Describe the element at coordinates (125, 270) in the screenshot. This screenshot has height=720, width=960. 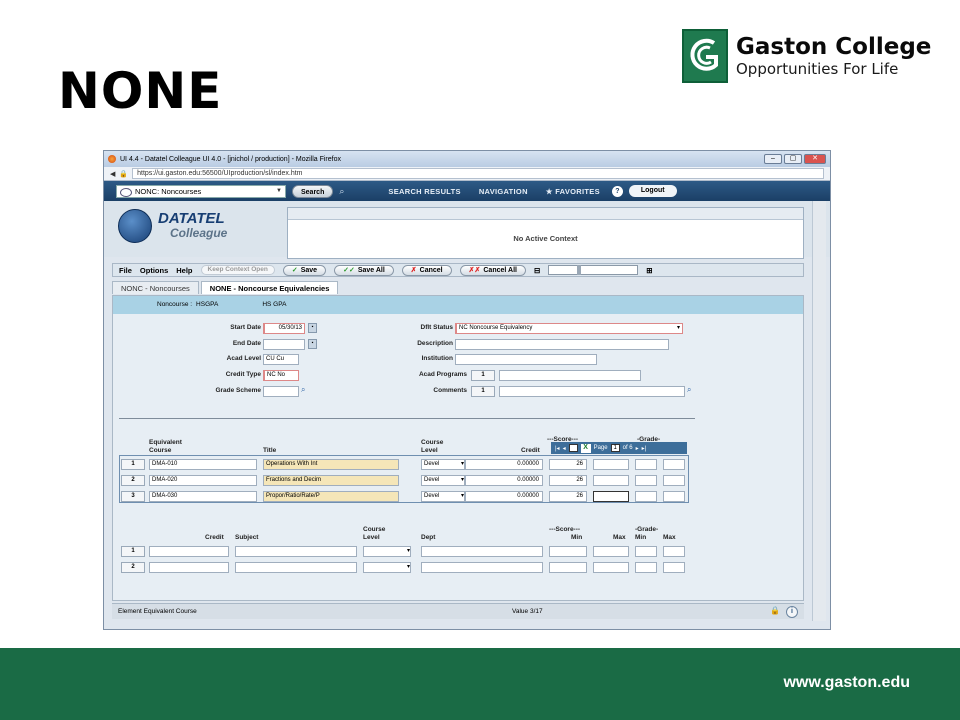
I see `menu-file: File` at that location.